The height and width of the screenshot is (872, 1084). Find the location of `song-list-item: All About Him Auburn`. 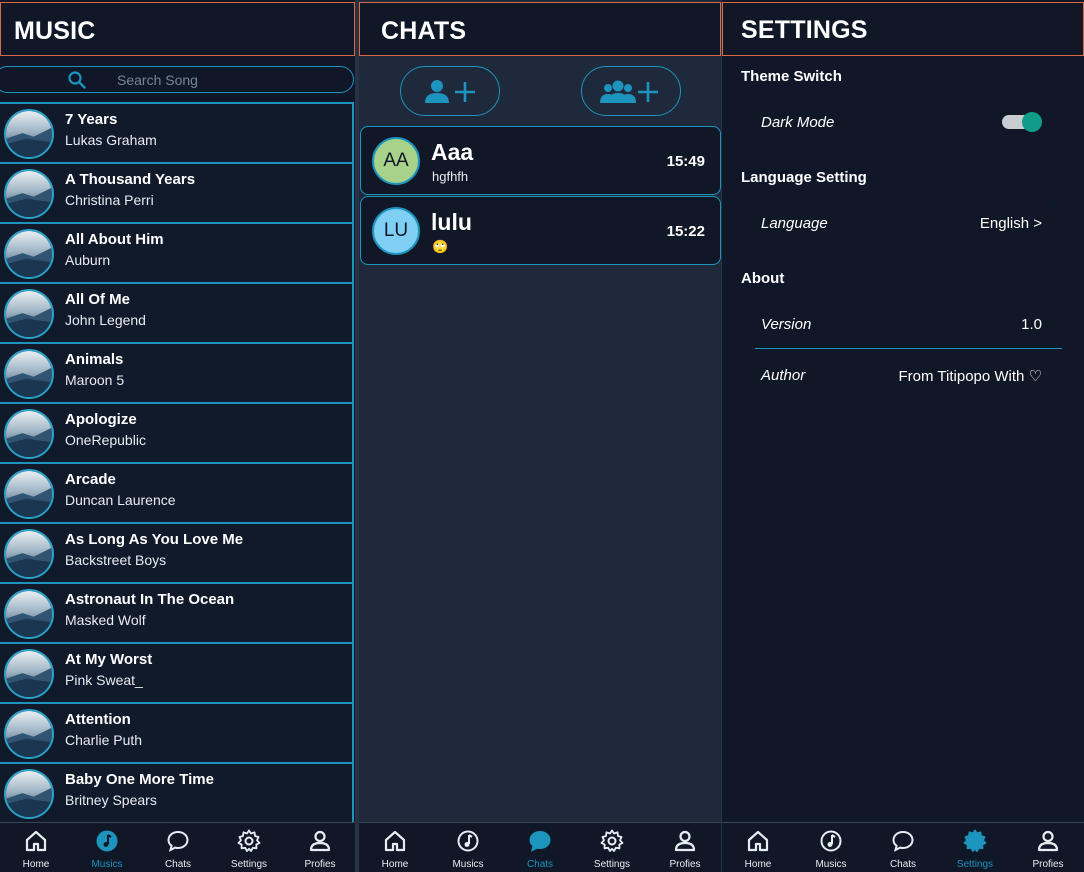

song-list-item: All About Him Auburn is located at coordinates (177, 252).